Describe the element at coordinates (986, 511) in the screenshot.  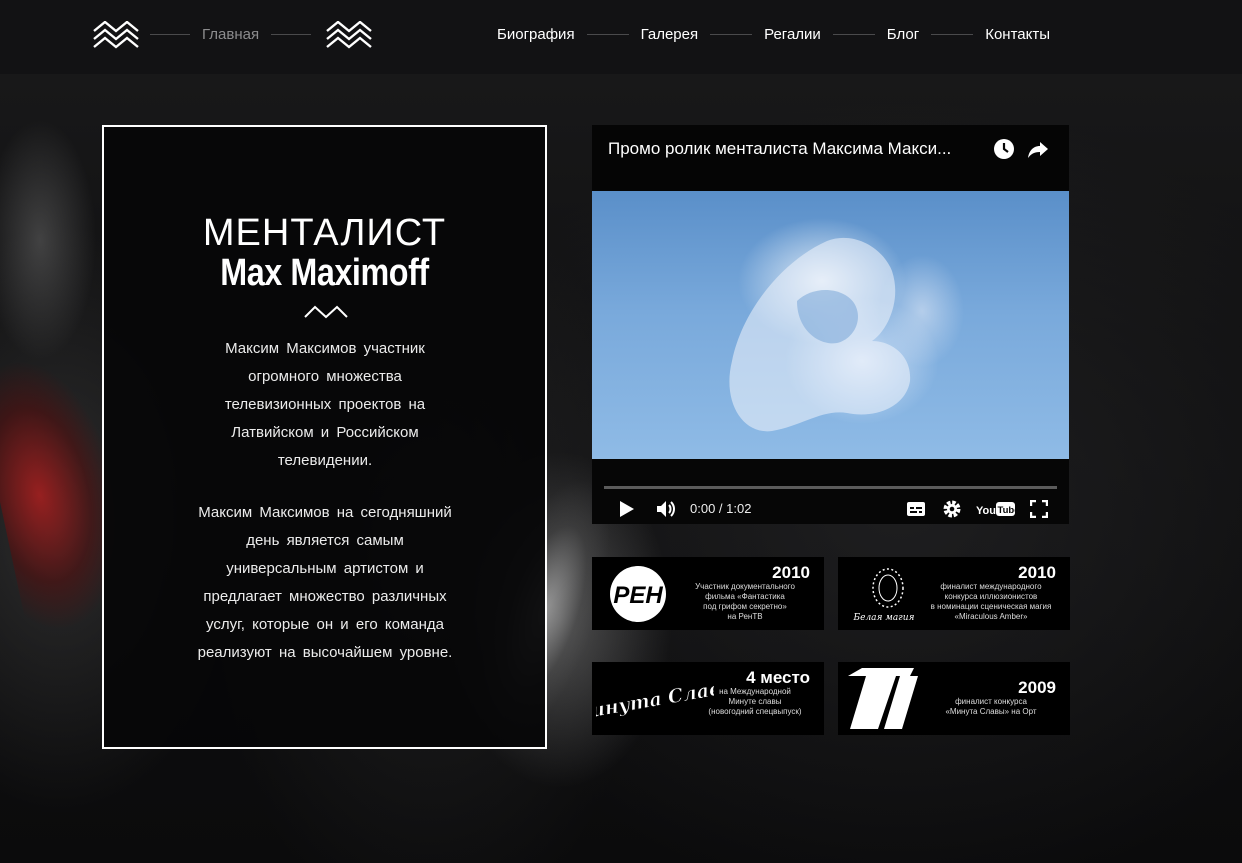
I see `svg-text: You` at that location.